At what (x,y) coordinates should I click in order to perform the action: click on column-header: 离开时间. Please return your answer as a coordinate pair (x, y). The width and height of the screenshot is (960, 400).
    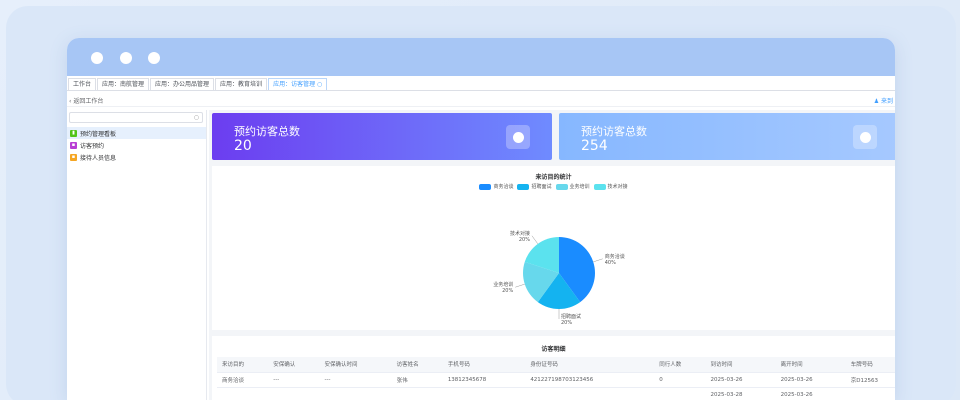
    Looking at the image, I should click on (810, 365).